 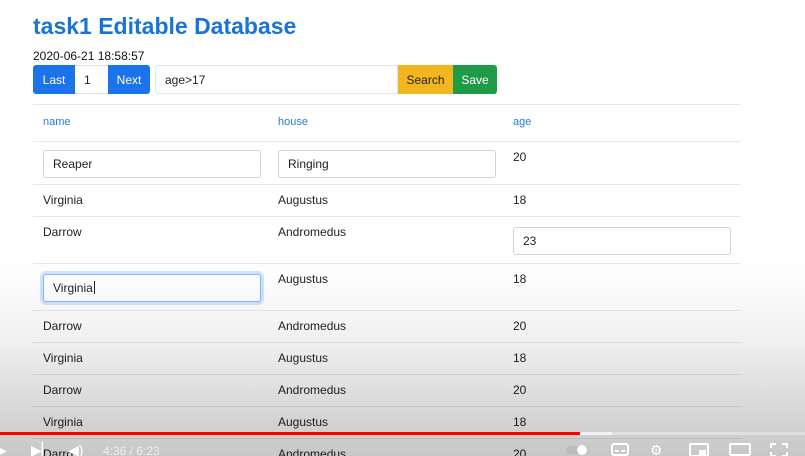 What do you see at coordinates (42, 449) in the screenshot?
I see `skip-next-icon: ▶▏` at bounding box center [42, 449].